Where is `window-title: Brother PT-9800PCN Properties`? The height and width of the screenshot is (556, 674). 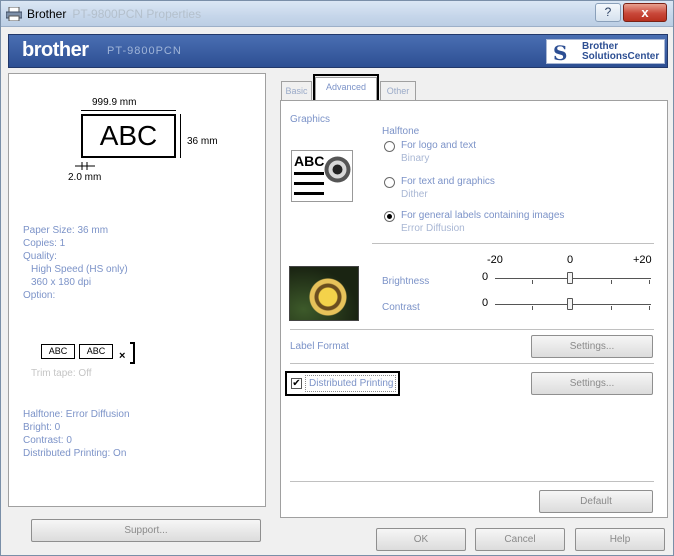 window-title: Brother PT-9800PCN Properties is located at coordinates (114, 14).